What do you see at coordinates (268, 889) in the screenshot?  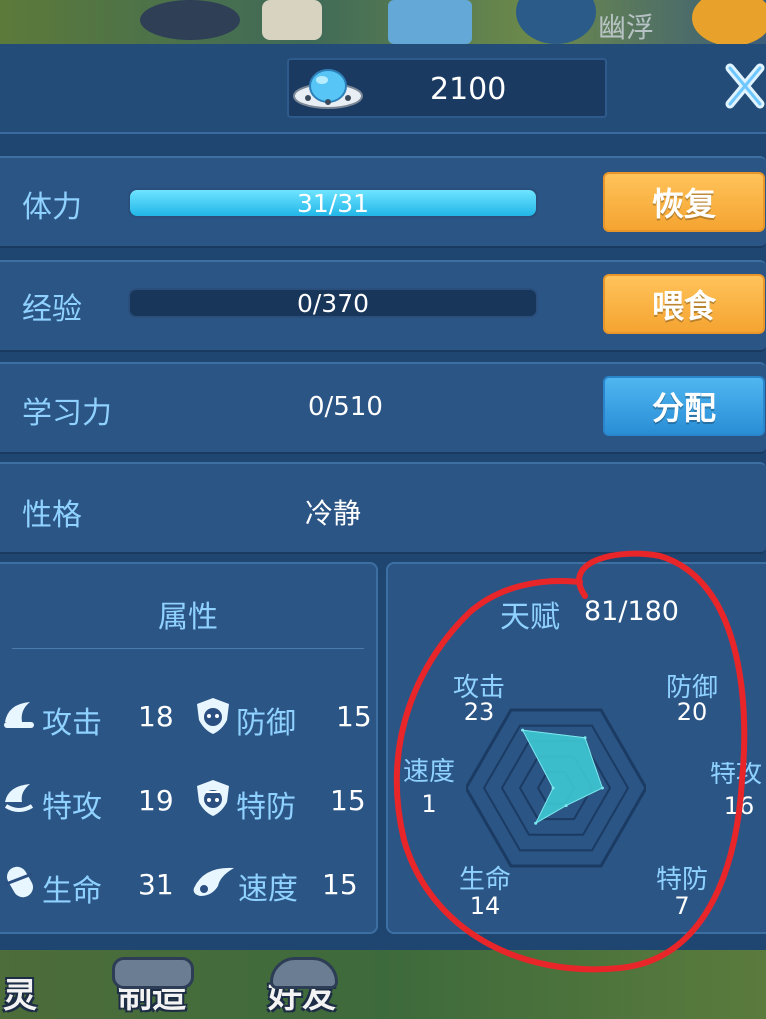 I see `speed-label: 速度` at bounding box center [268, 889].